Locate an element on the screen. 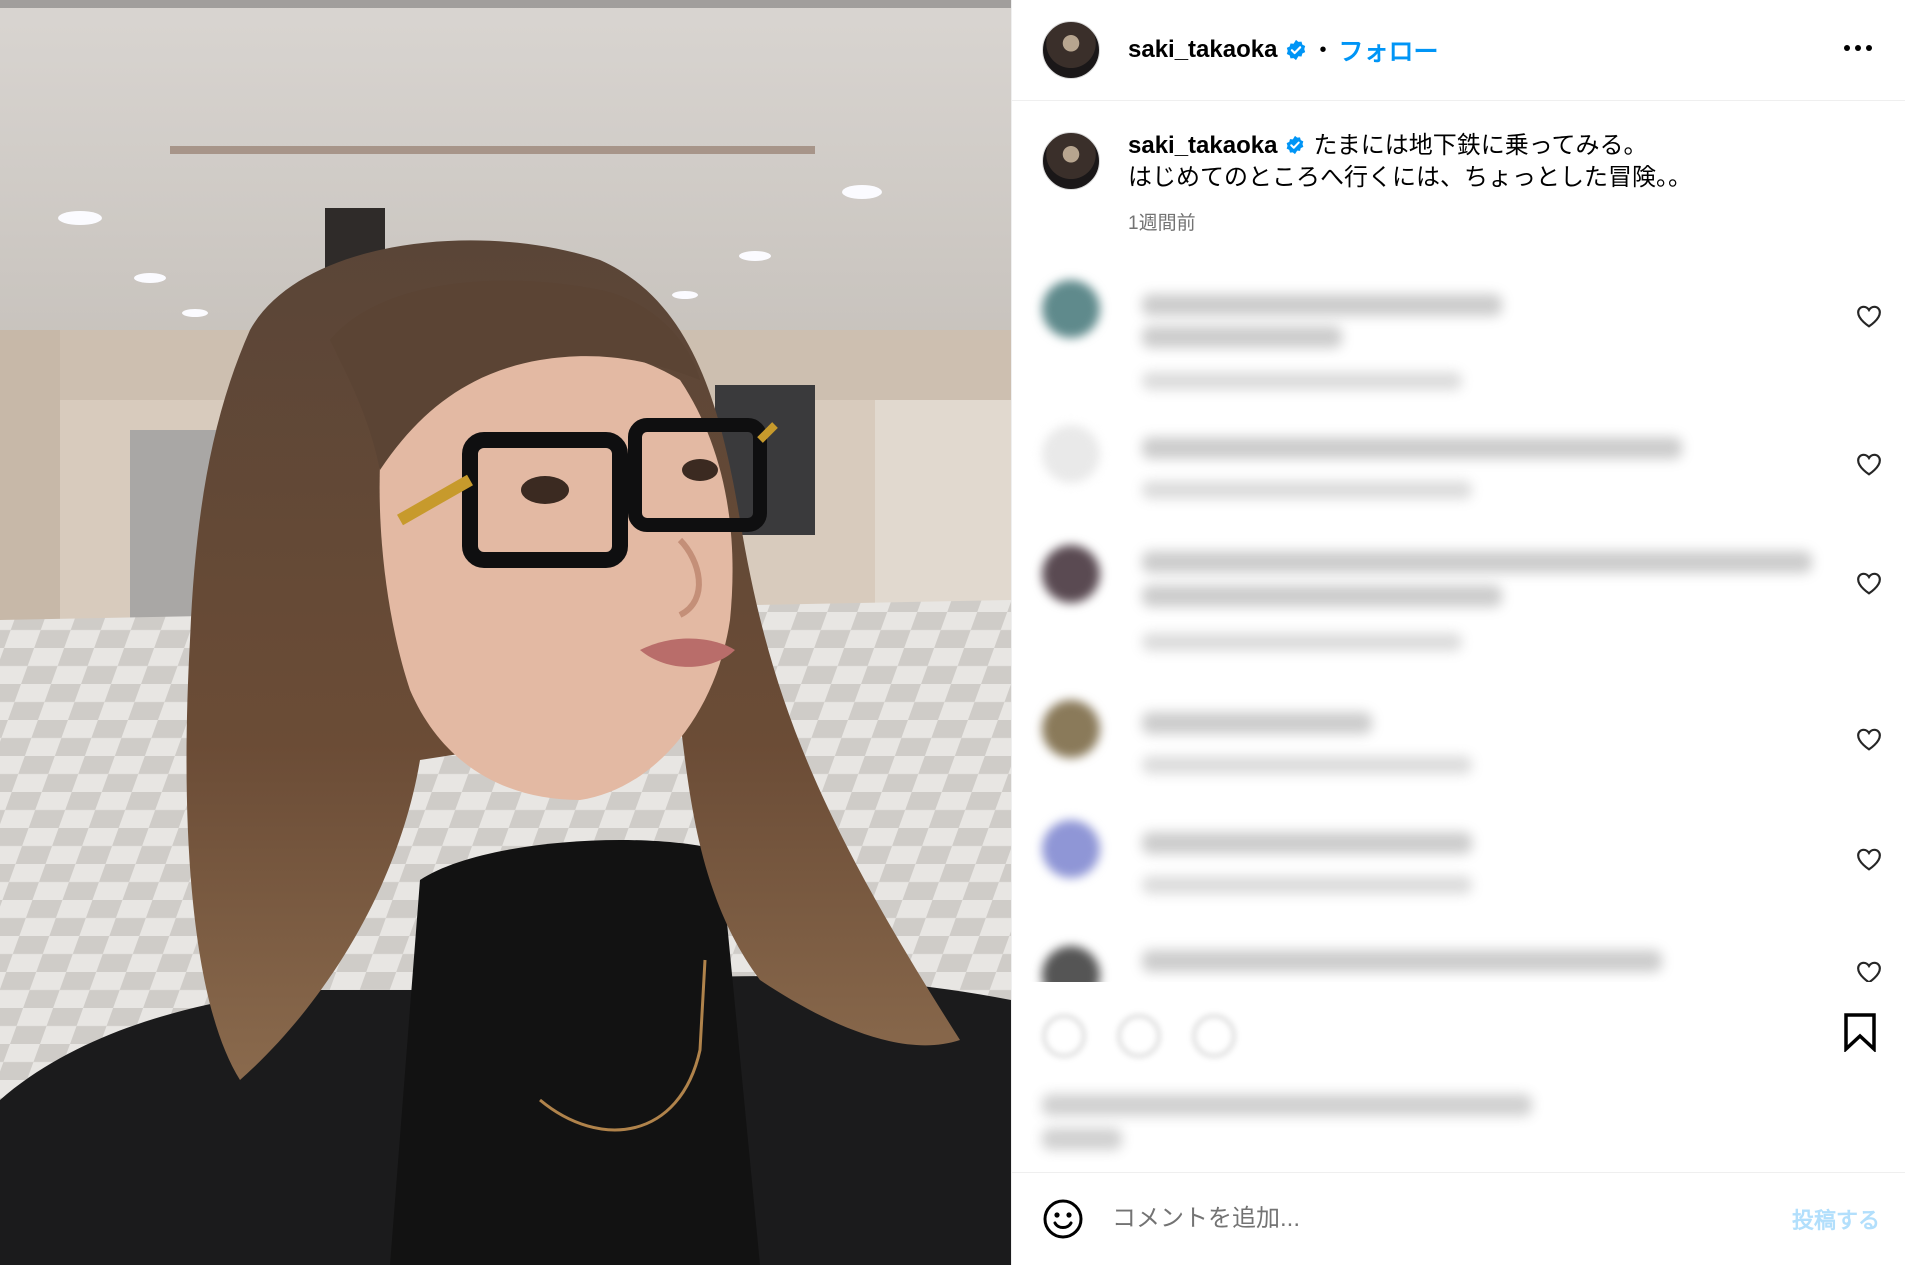  comment-input is located at coordinates (1437, 1219).